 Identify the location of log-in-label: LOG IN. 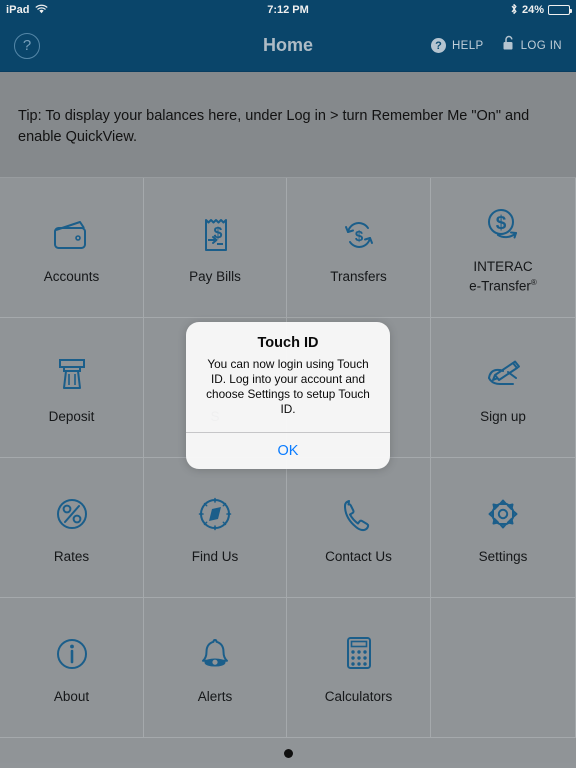
(541, 45).